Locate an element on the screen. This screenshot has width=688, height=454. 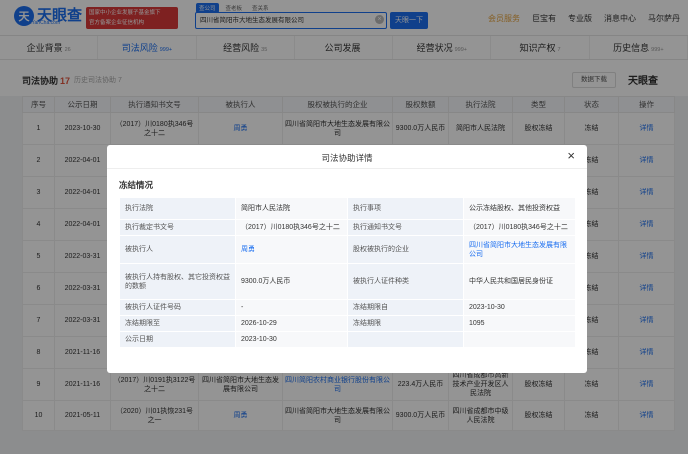
detail-key: 冻结期限 is located at coordinates (405, 323).